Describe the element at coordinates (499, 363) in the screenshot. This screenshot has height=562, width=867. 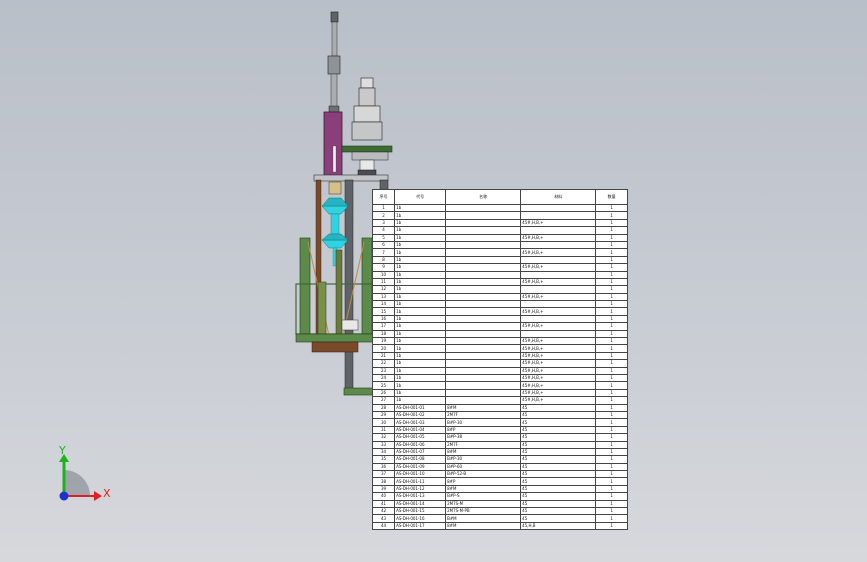
I see `bom-row: 22 1b 45#,H,B,+ 1` at that location.